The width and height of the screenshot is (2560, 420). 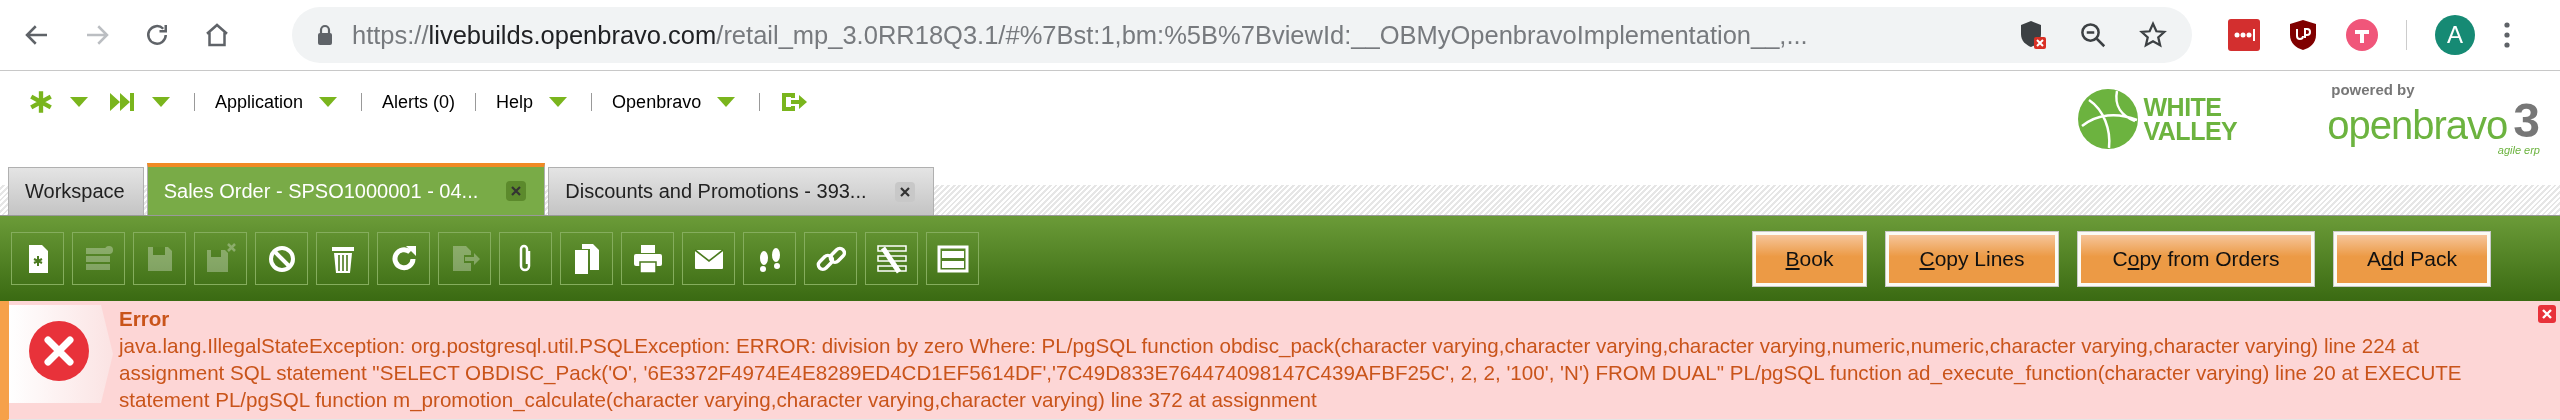 I want to click on menu-item: Openbravo, so click(x=657, y=102).